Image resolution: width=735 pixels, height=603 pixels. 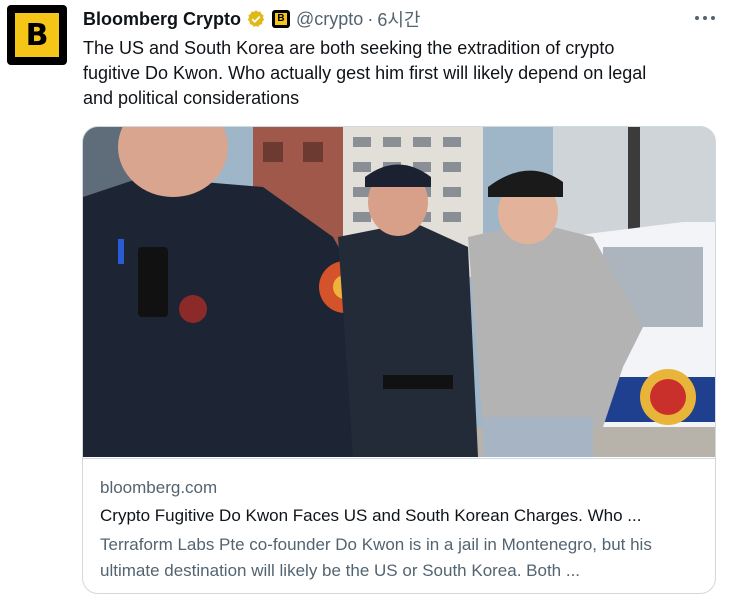 I want to click on verified-badge-icon, so click(x=256, y=19).